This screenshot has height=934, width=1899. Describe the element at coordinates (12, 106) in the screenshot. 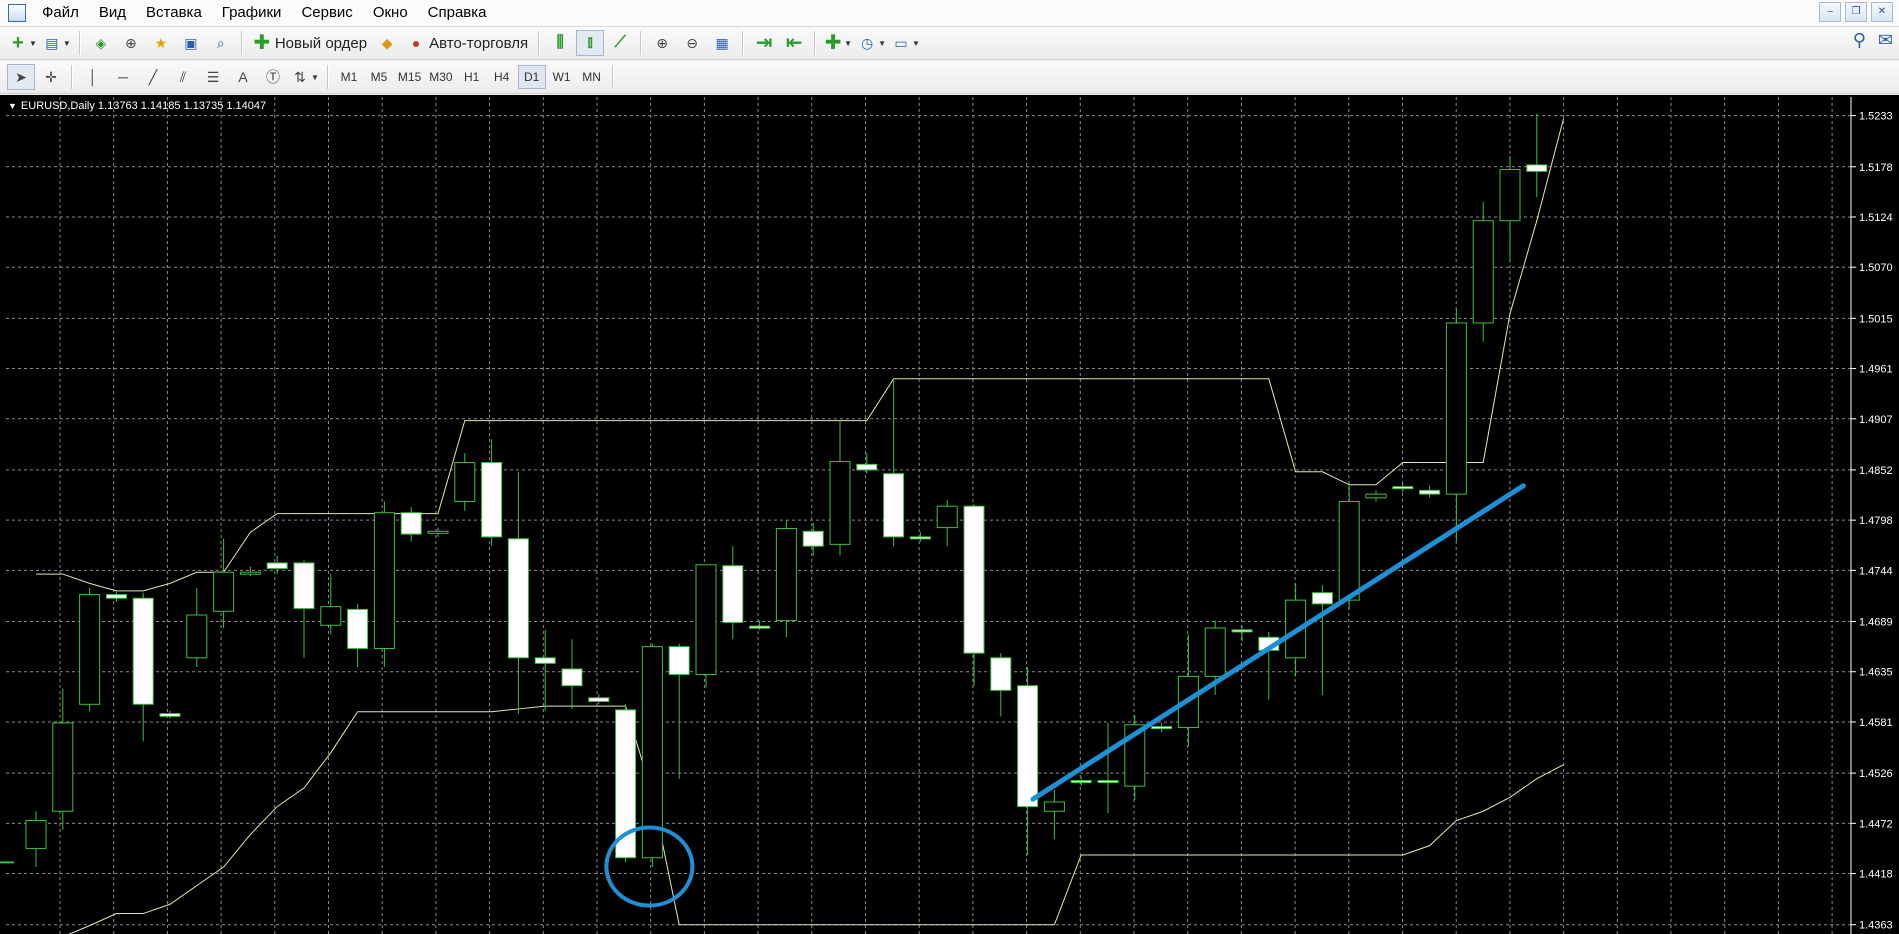

I see `triangle-down-icon: ▼` at that location.